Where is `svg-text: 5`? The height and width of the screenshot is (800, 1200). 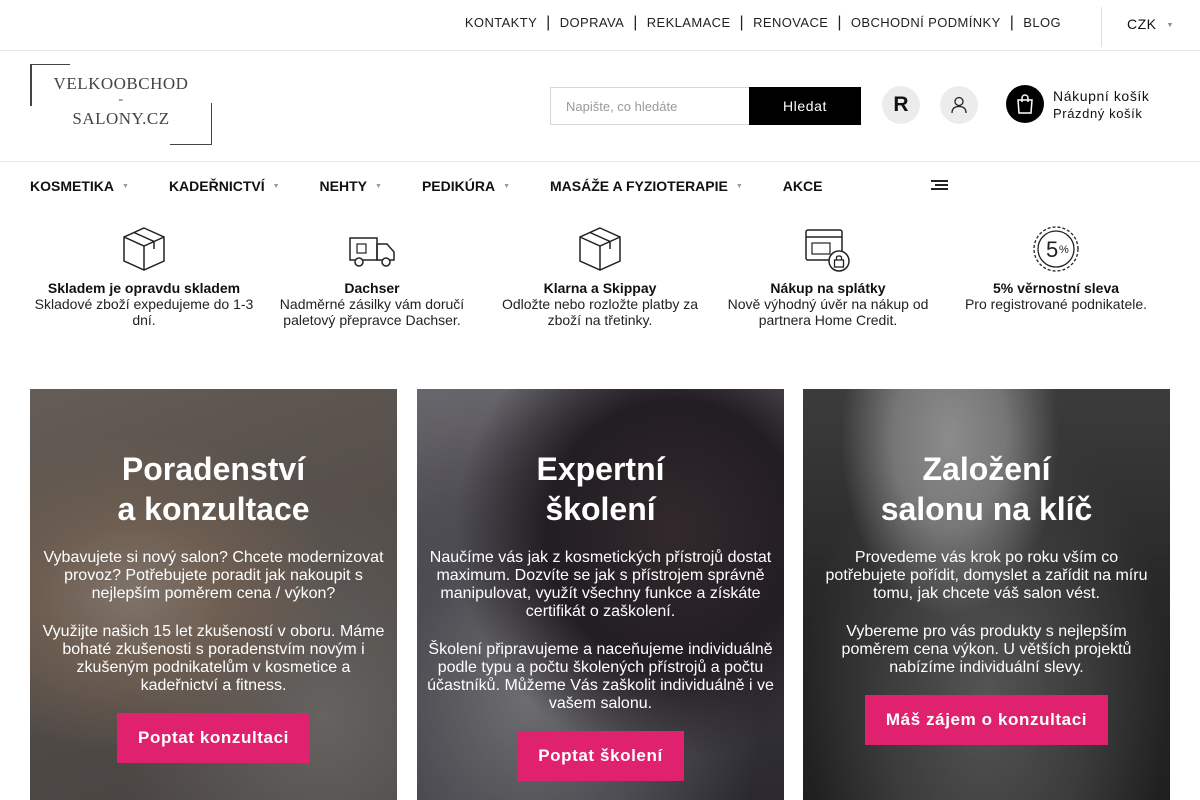 svg-text: 5 is located at coordinates (1052, 249).